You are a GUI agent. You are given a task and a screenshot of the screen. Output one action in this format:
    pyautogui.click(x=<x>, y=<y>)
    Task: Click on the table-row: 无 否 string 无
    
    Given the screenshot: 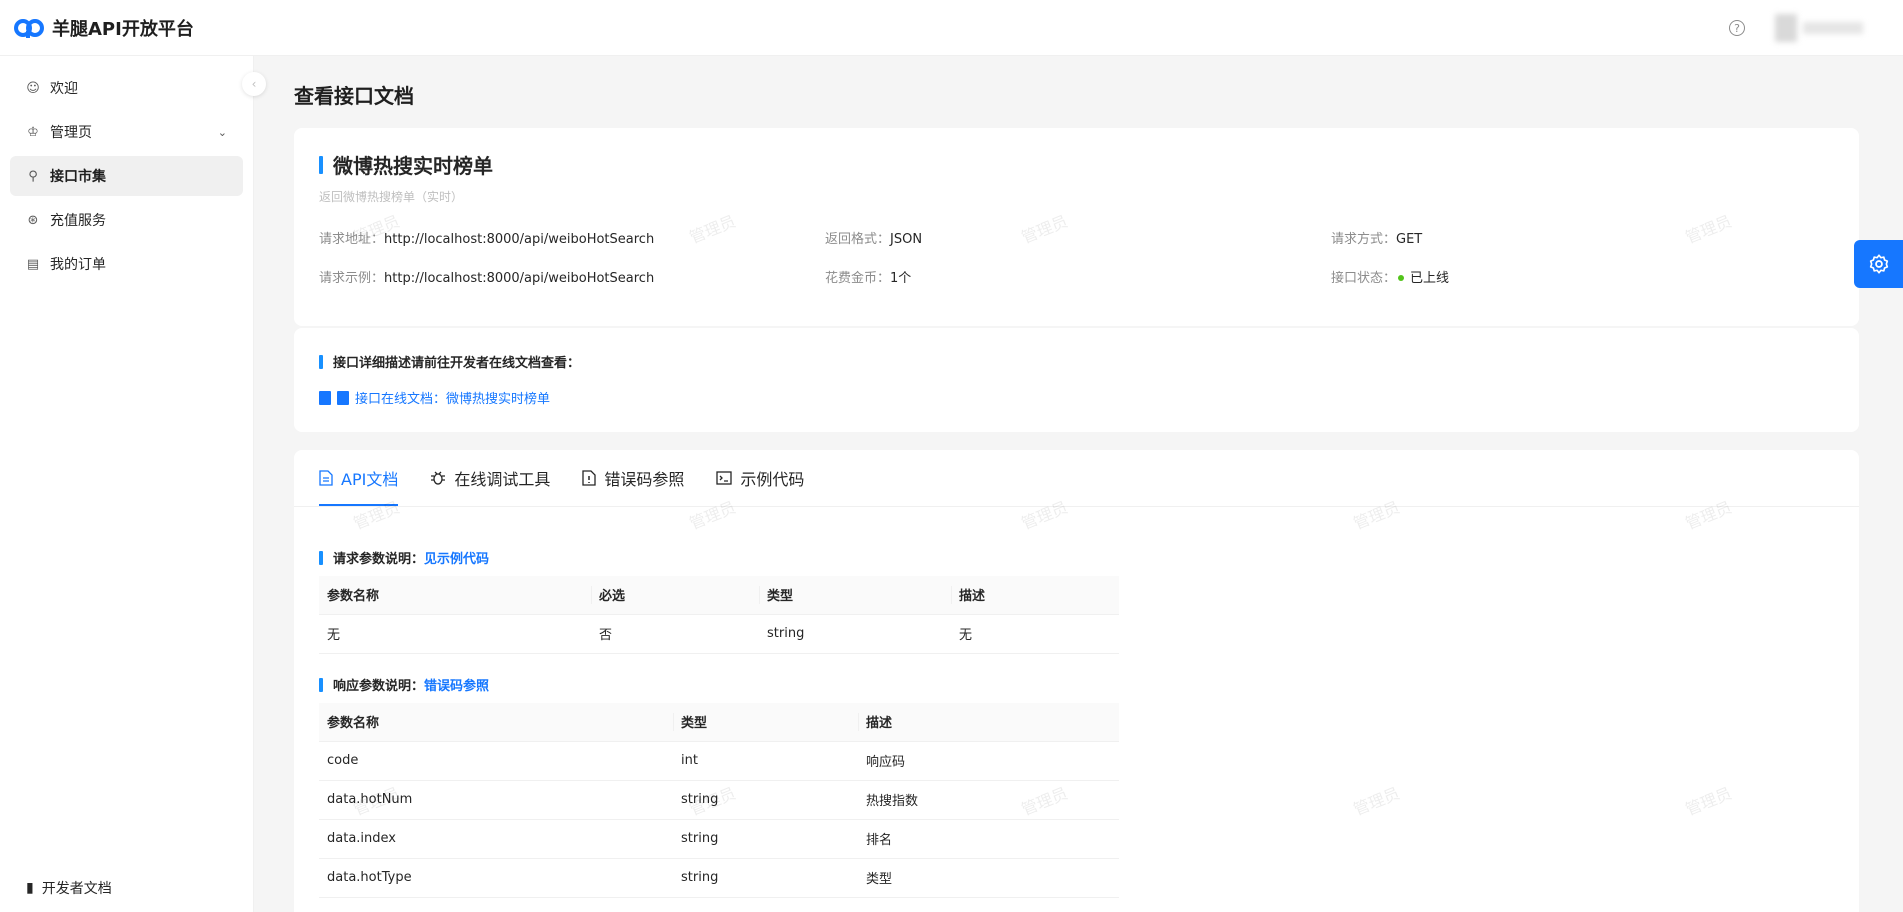 What is the action you would take?
    pyautogui.click(x=719, y=634)
    